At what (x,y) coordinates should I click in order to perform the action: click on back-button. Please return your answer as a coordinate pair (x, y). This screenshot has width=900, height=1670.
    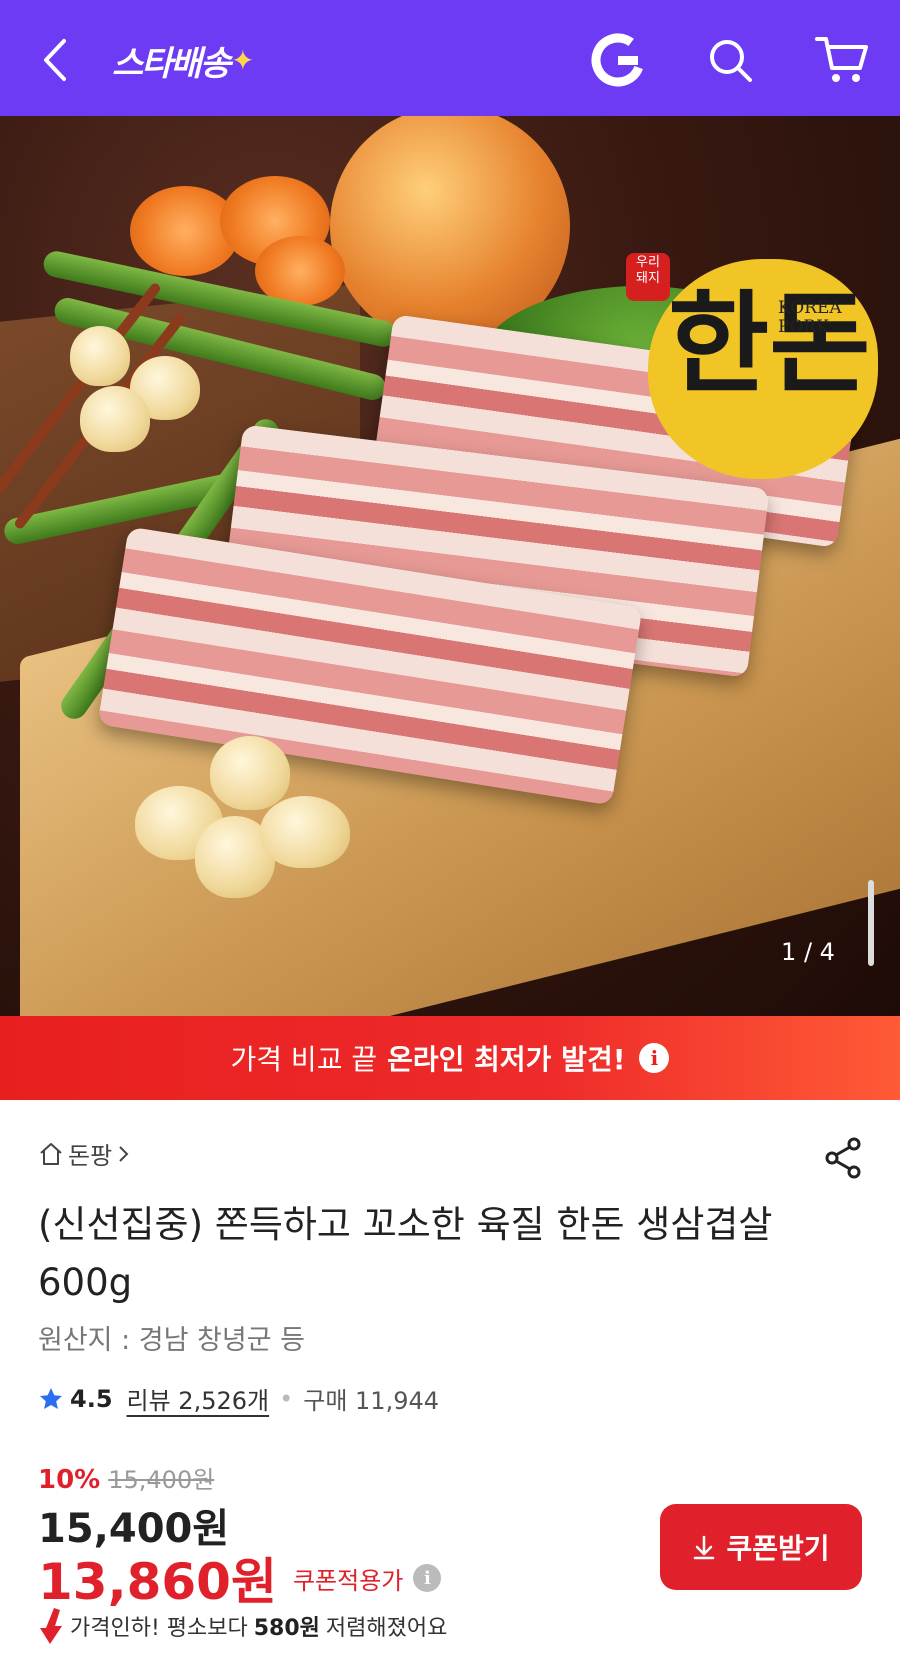
    Looking at the image, I should click on (55, 60).